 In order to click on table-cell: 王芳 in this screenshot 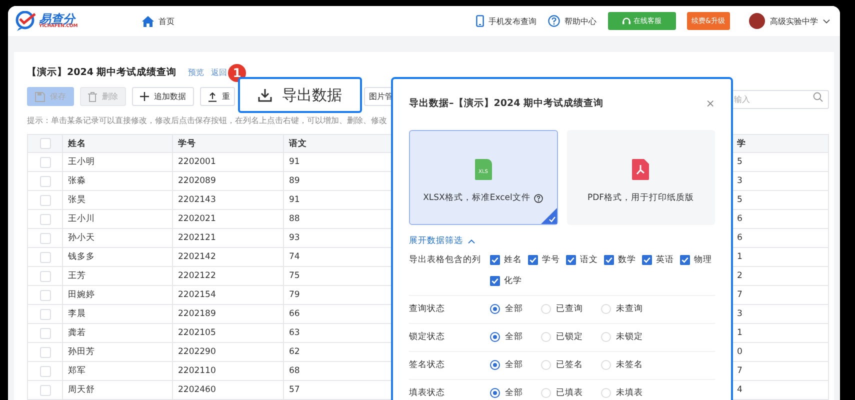, I will do `click(118, 276)`.